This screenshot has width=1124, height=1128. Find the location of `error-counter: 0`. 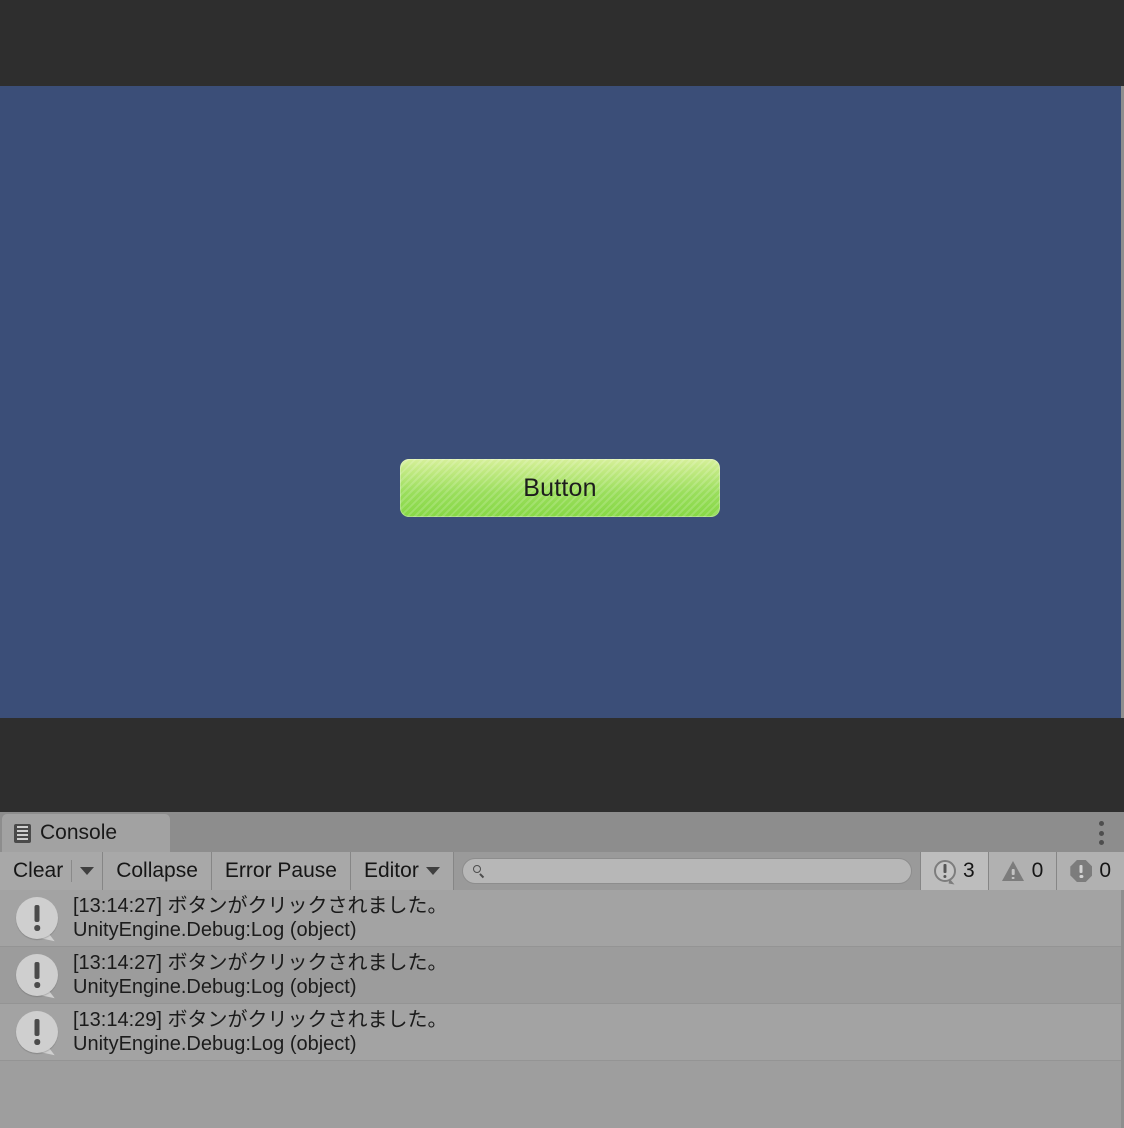

error-counter: 0 is located at coordinates (1090, 871).